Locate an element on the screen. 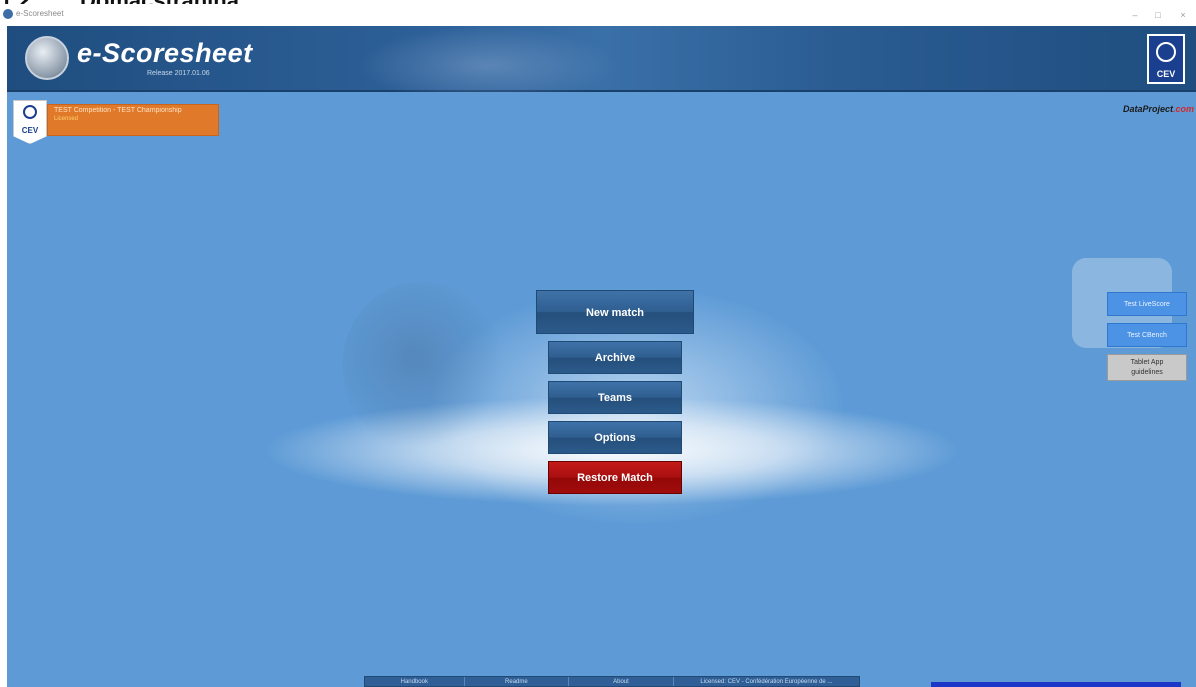 This screenshot has width=1196, height=687. handbook-link: Handbook is located at coordinates (415, 681).